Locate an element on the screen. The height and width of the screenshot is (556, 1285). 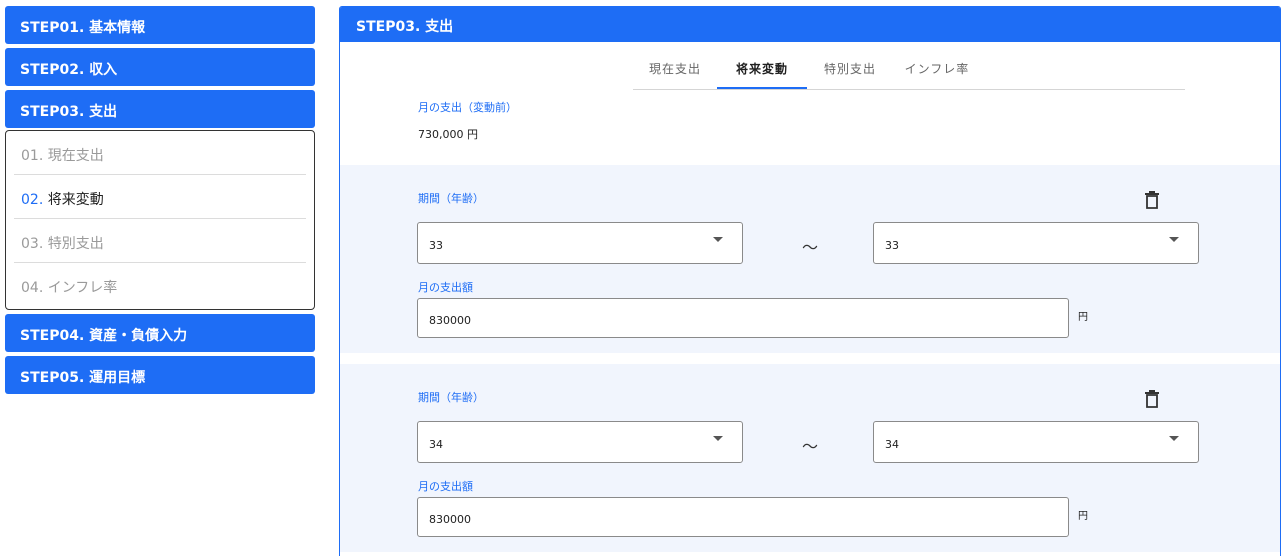
step04-button: STEP04. 資産・負債入力 is located at coordinates (160, 333).